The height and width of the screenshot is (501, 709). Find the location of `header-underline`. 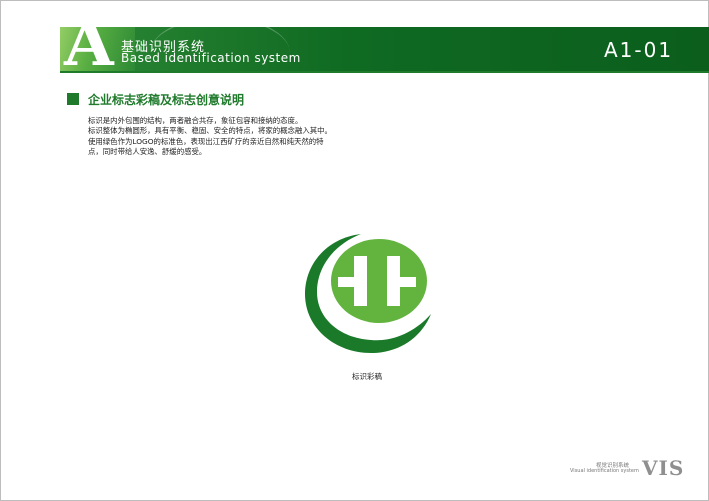

header-underline is located at coordinates (384, 72).